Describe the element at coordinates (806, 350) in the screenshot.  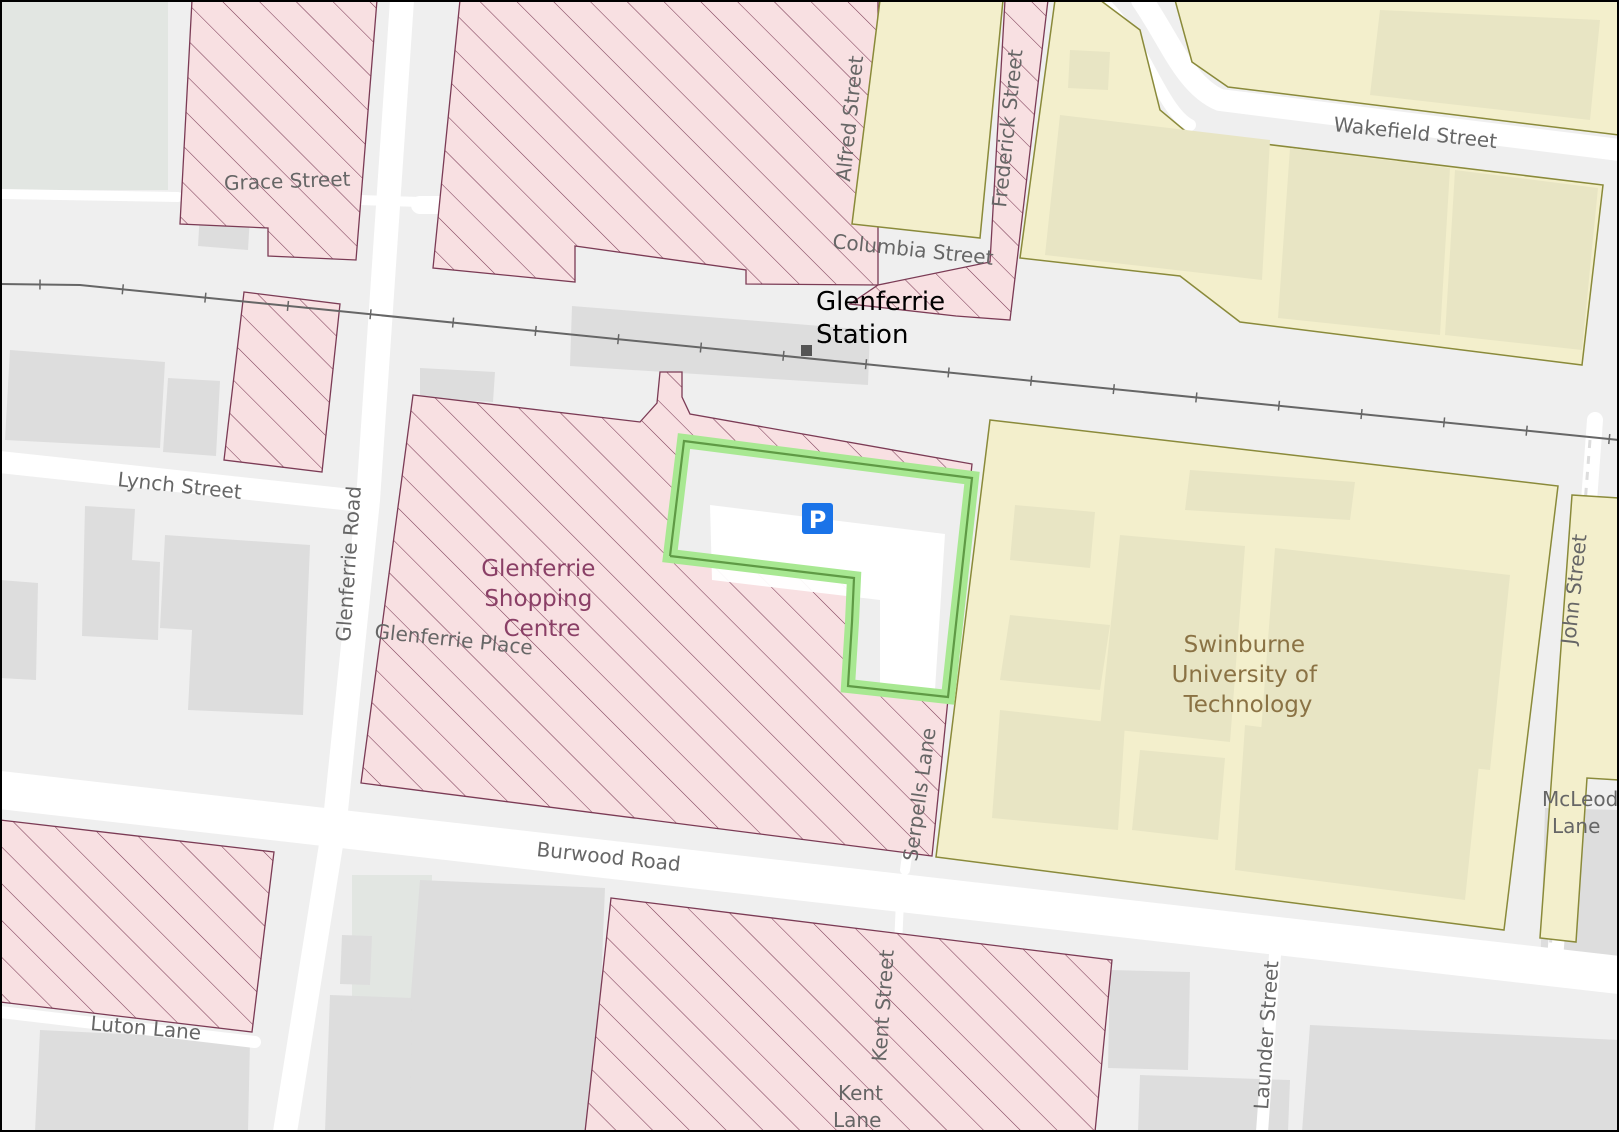
I see `station-marker` at that location.